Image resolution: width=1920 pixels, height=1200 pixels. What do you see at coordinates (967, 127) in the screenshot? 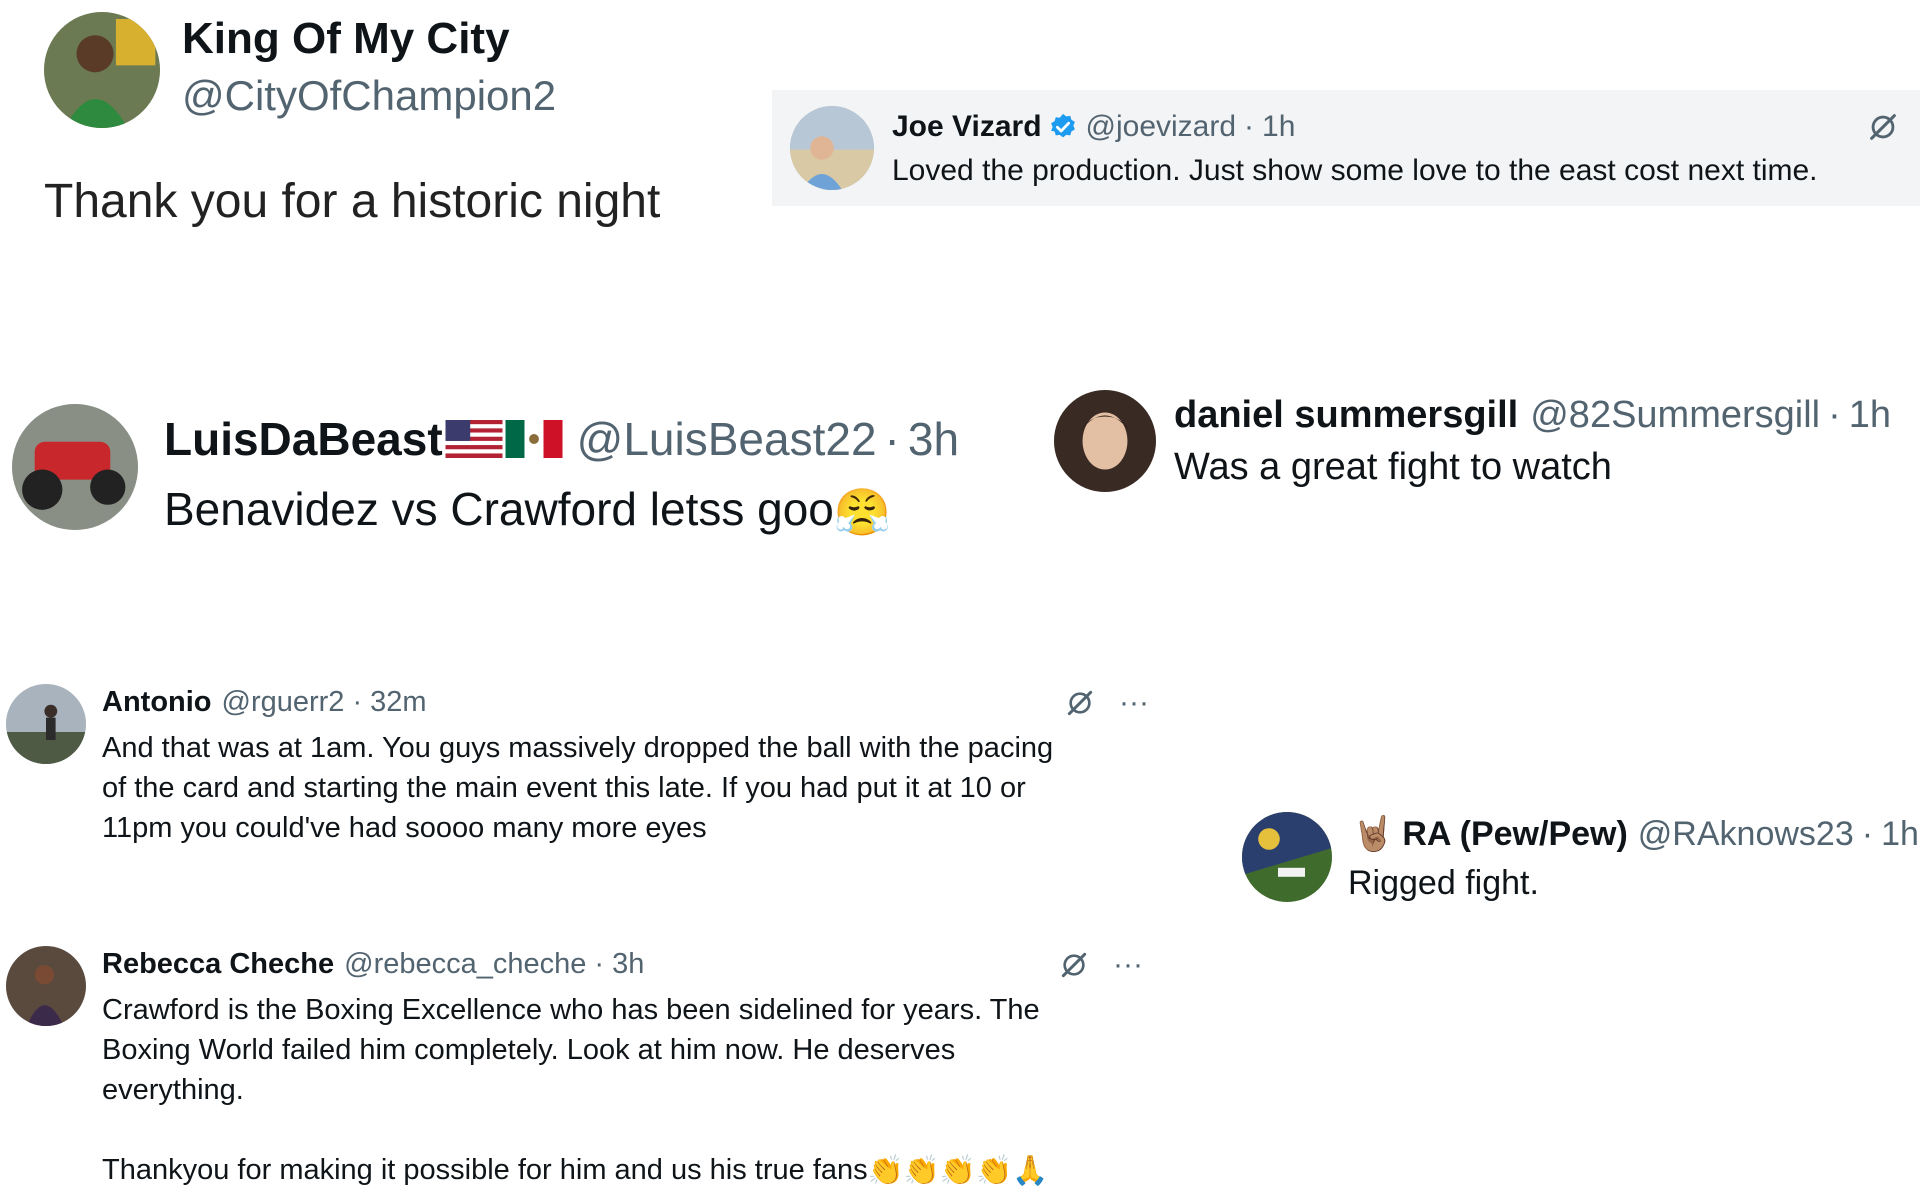
I see `display-name: Joe Vizard` at bounding box center [967, 127].